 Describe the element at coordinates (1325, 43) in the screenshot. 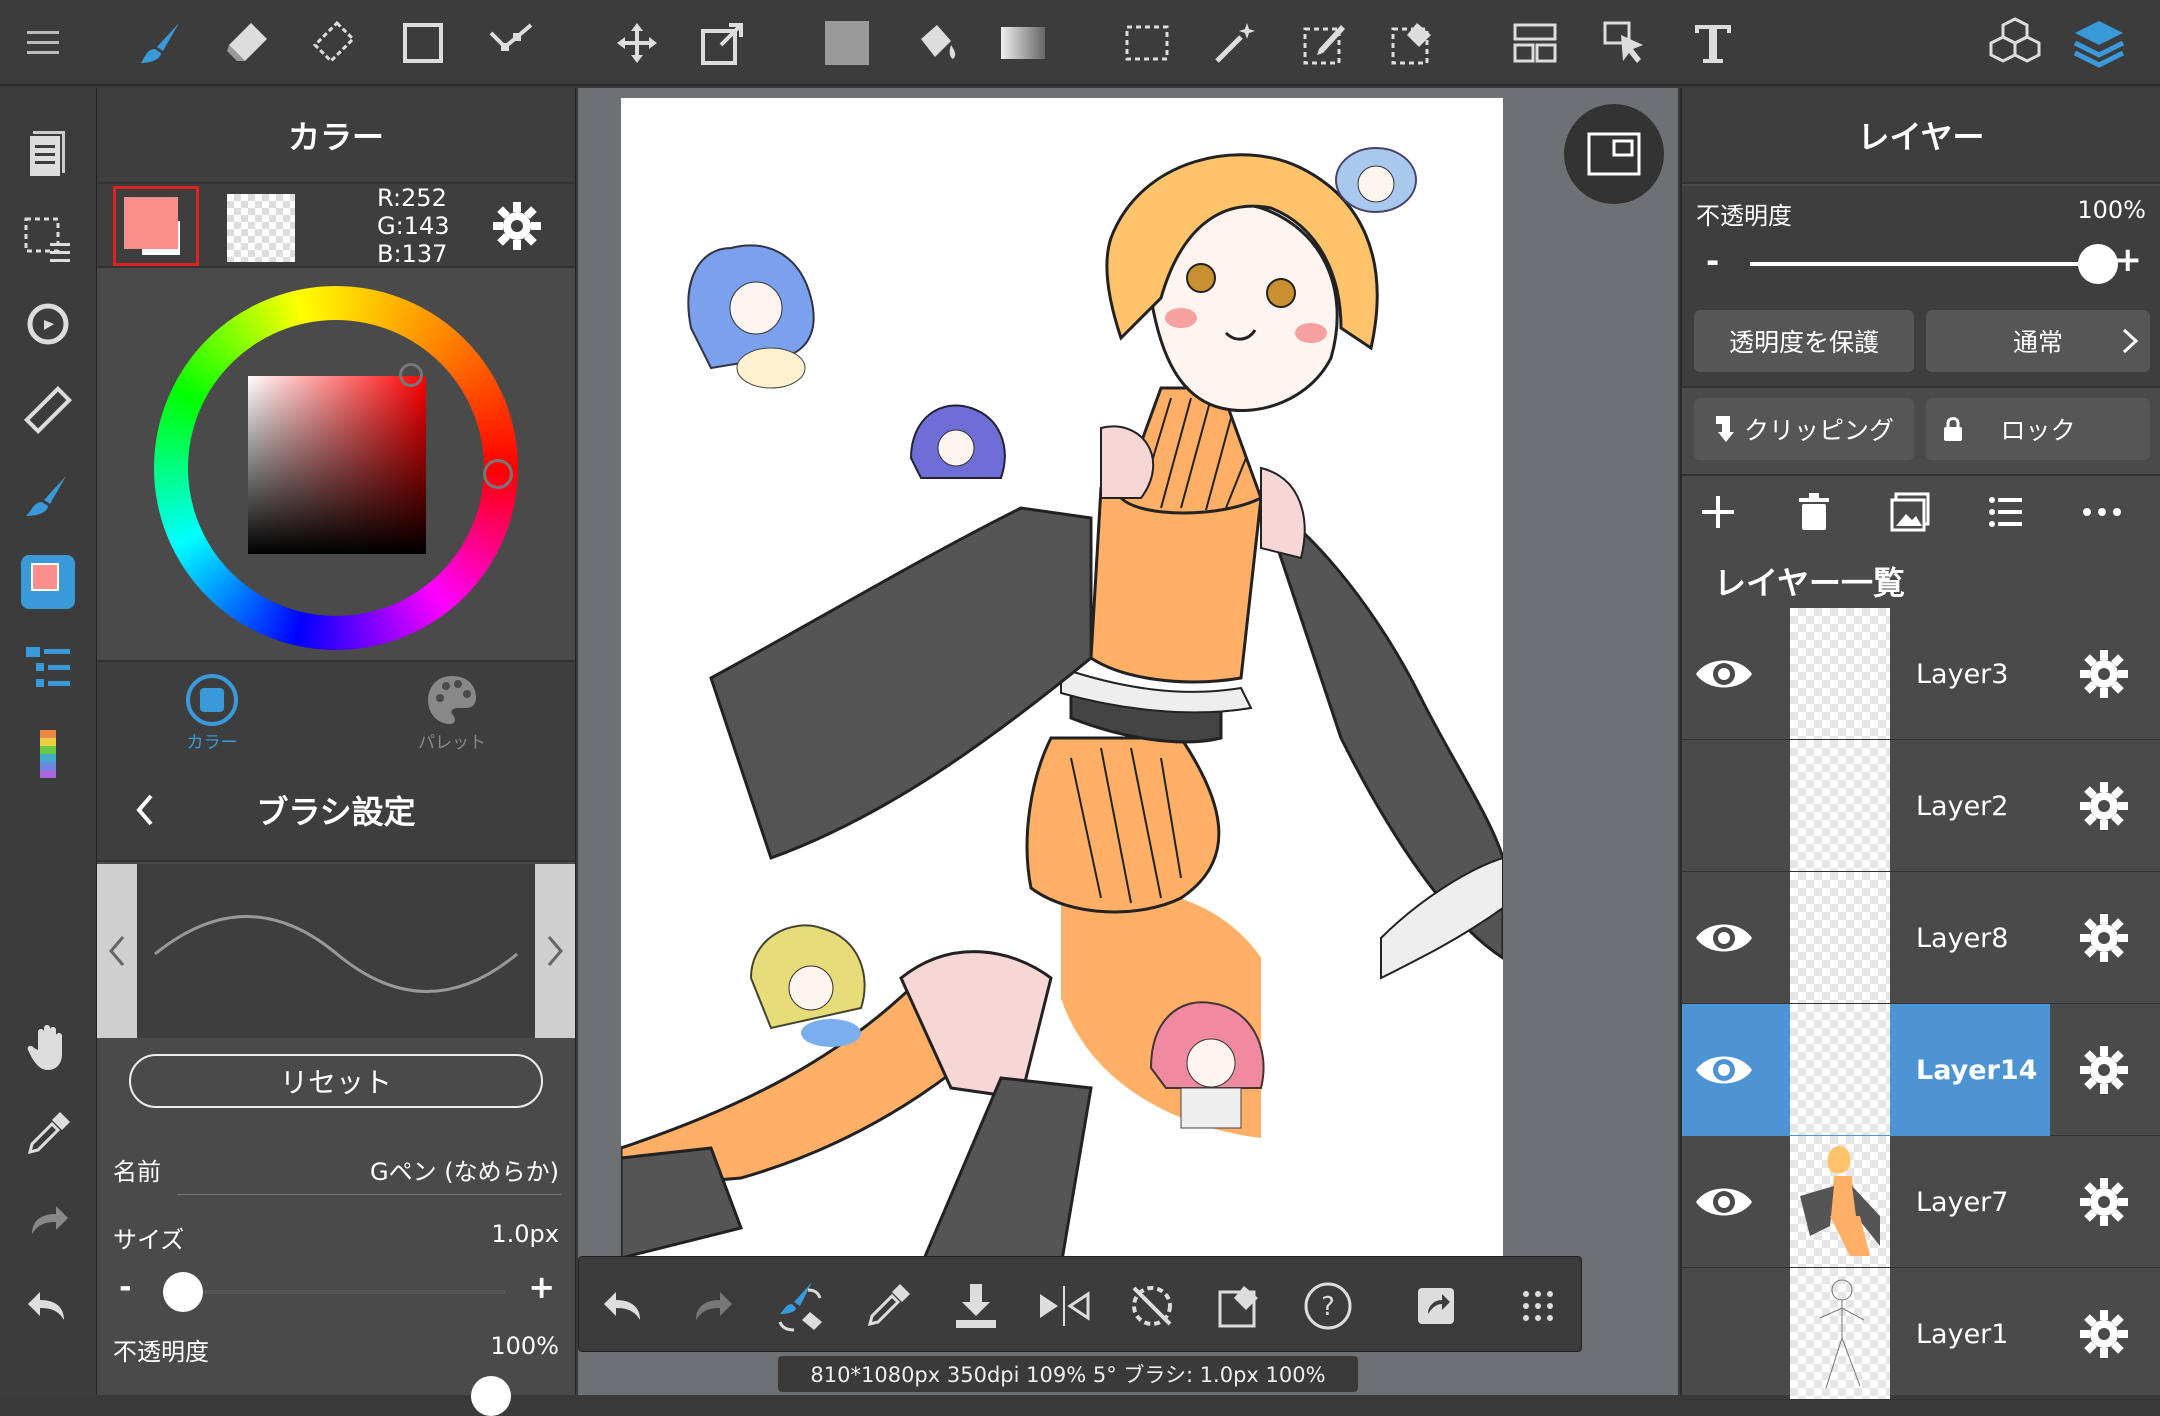

I see `select-pen-tool-icon` at that location.